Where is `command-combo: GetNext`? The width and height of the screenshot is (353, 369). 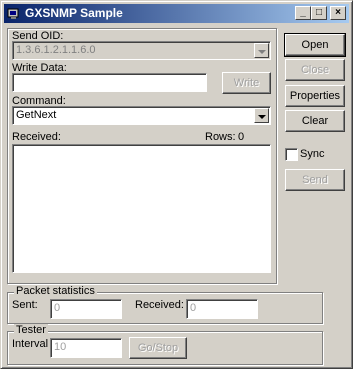
command-combo: GetNext is located at coordinates (141, 115).